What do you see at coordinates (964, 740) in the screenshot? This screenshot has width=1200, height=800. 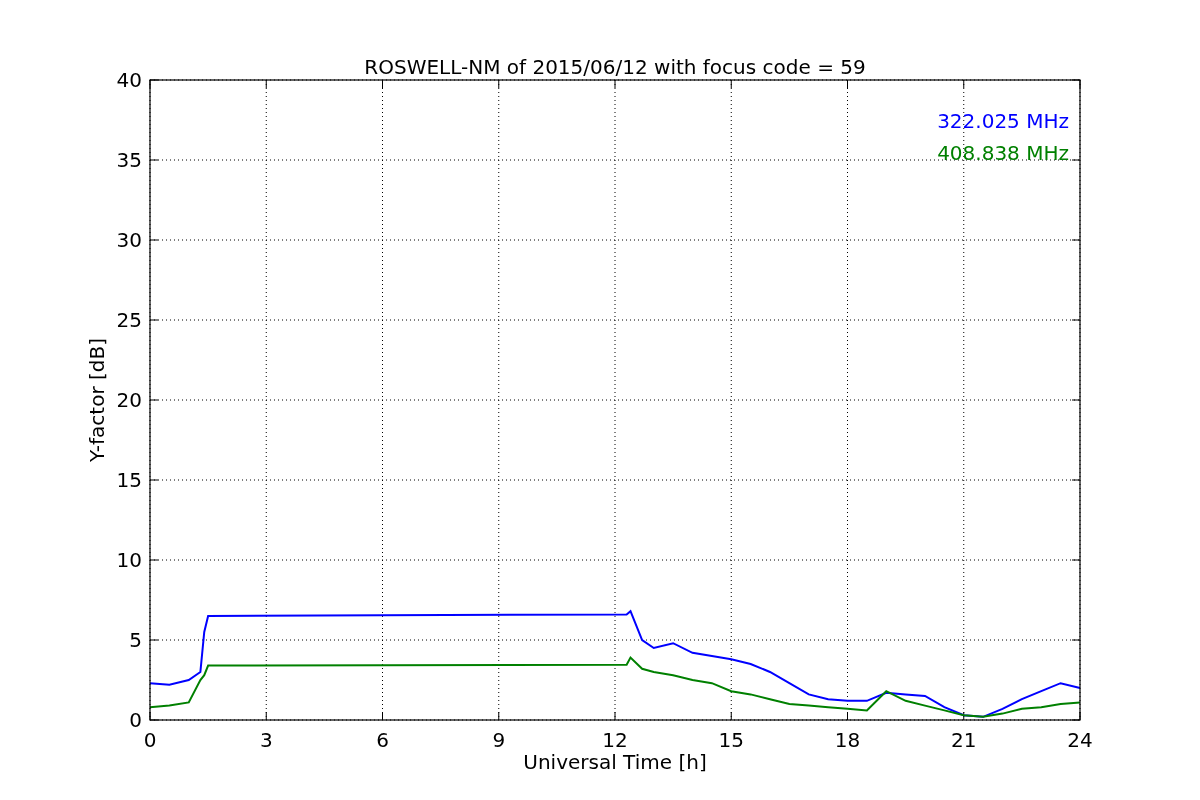 I see `tick-label: 21` at bounding box center [964, 740].